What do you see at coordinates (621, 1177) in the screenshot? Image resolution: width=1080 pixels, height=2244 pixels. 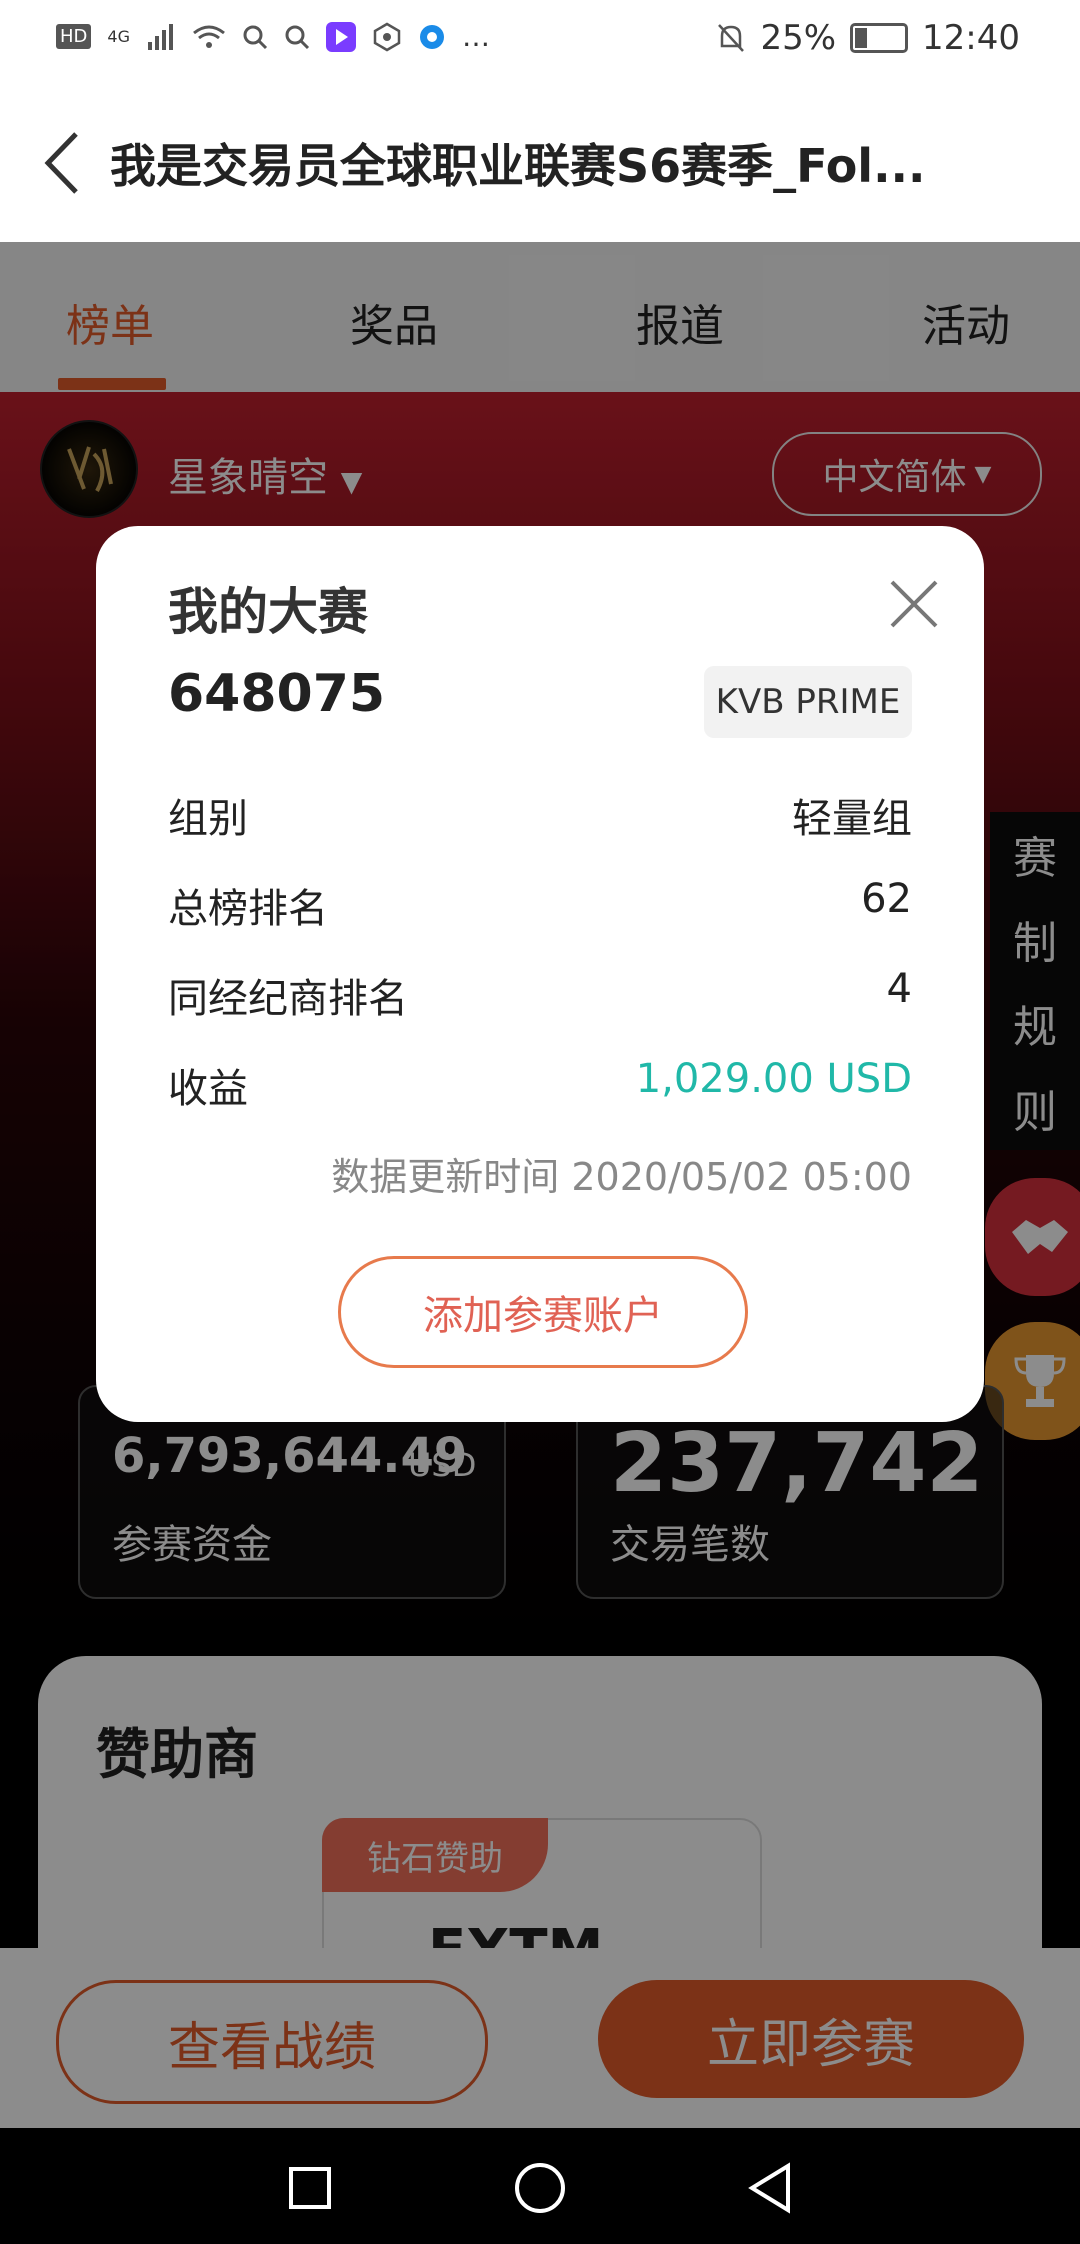 I see `data-update-time: 数据更新时间 2020/05/02 05:00` at bounding box center [621, 1177].